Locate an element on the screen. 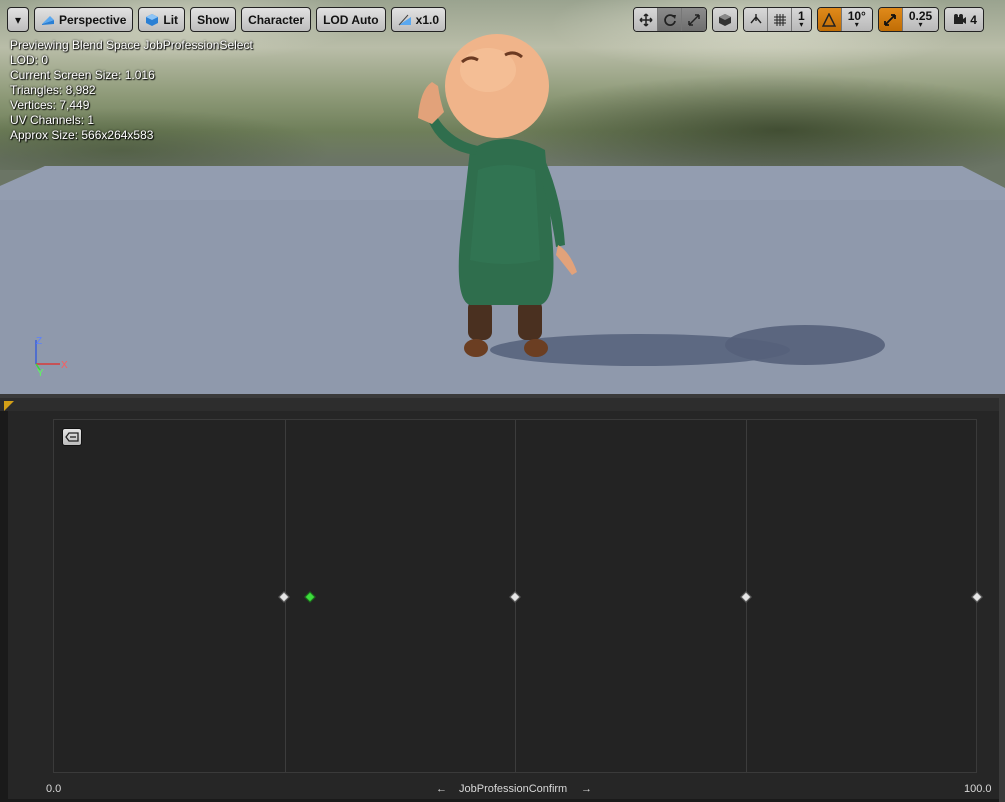  rotation-snap-value: 10° ▾ is located at coordinates (856, 19).